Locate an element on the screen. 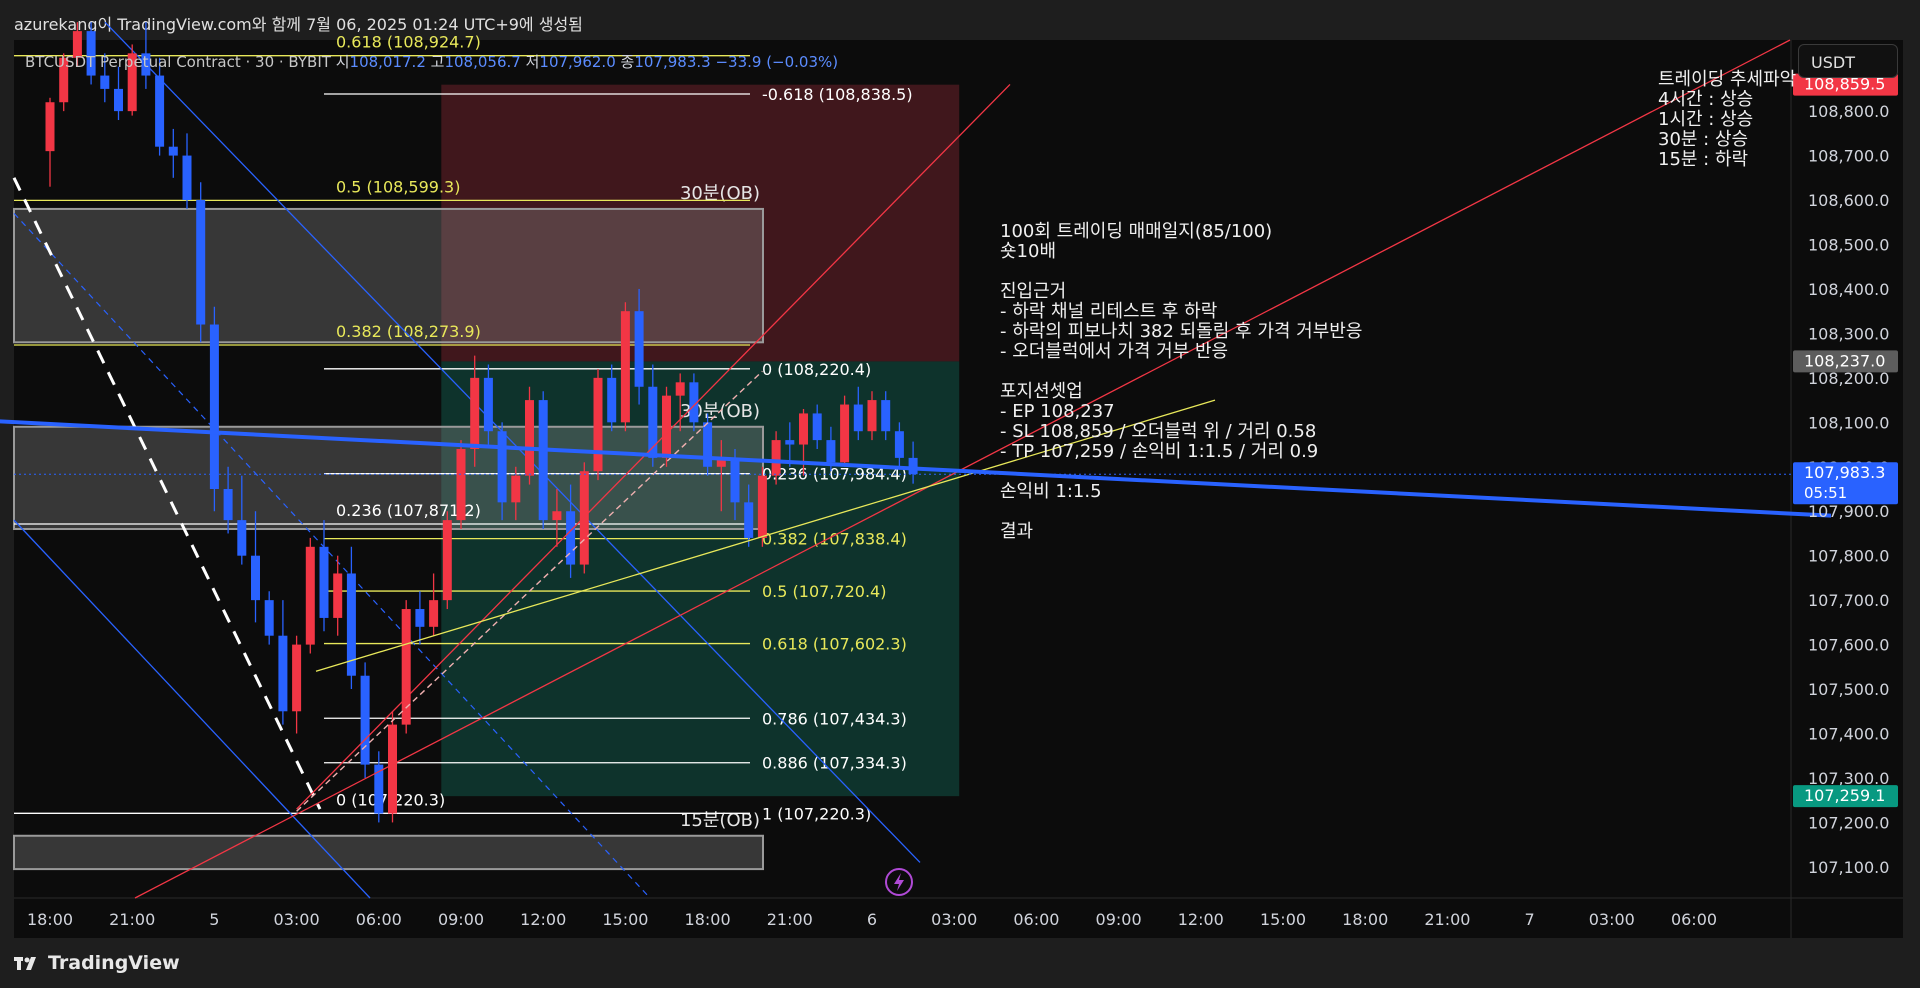 Image resolution: width=1920 pixels, height=988 pixels. fib-level-label: 0.786 (107,434.3) is located at coordinates (834, 718).